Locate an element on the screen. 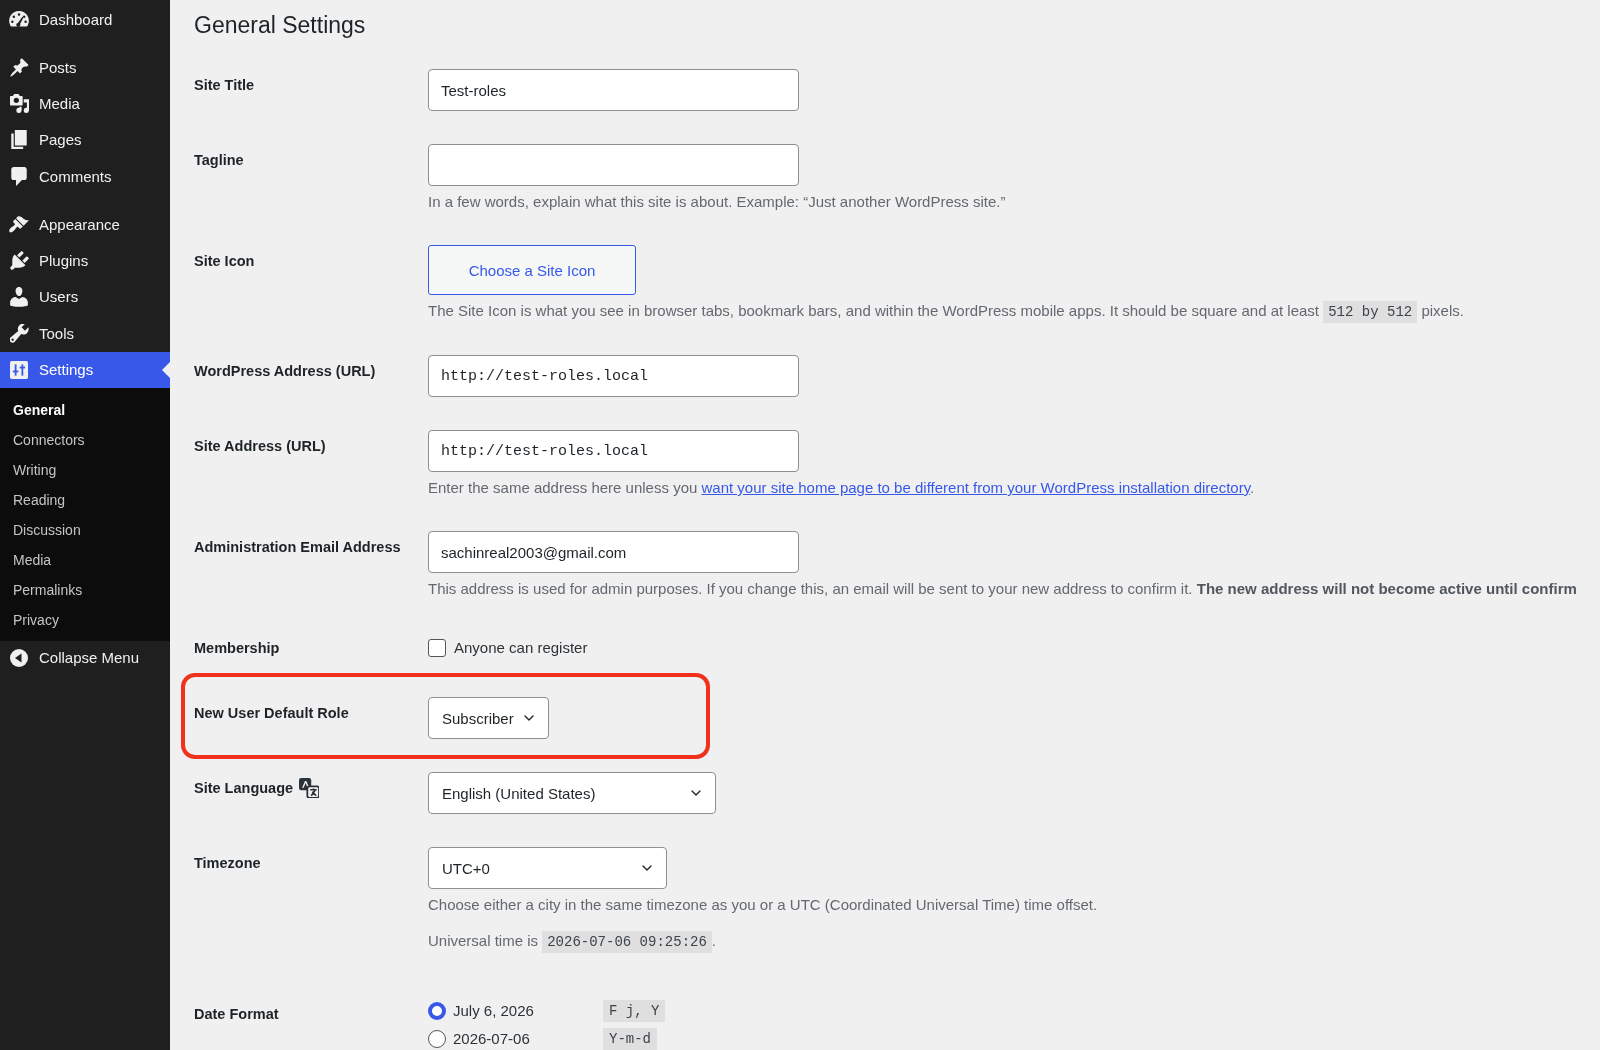 The width and height of the screenshot is (1600, 1050). camera-music-icon is located at coordinates (19, 103).